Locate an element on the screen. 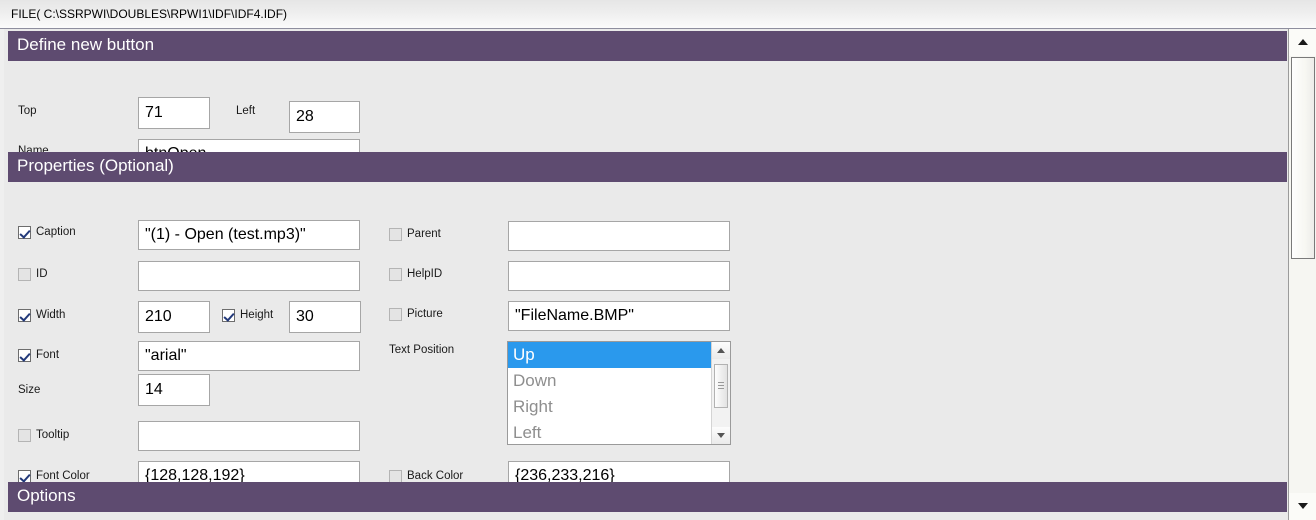 The width and height of the screenshot is (1316, 520). page-scroll-up-button is located at coordinates (1302, 42).